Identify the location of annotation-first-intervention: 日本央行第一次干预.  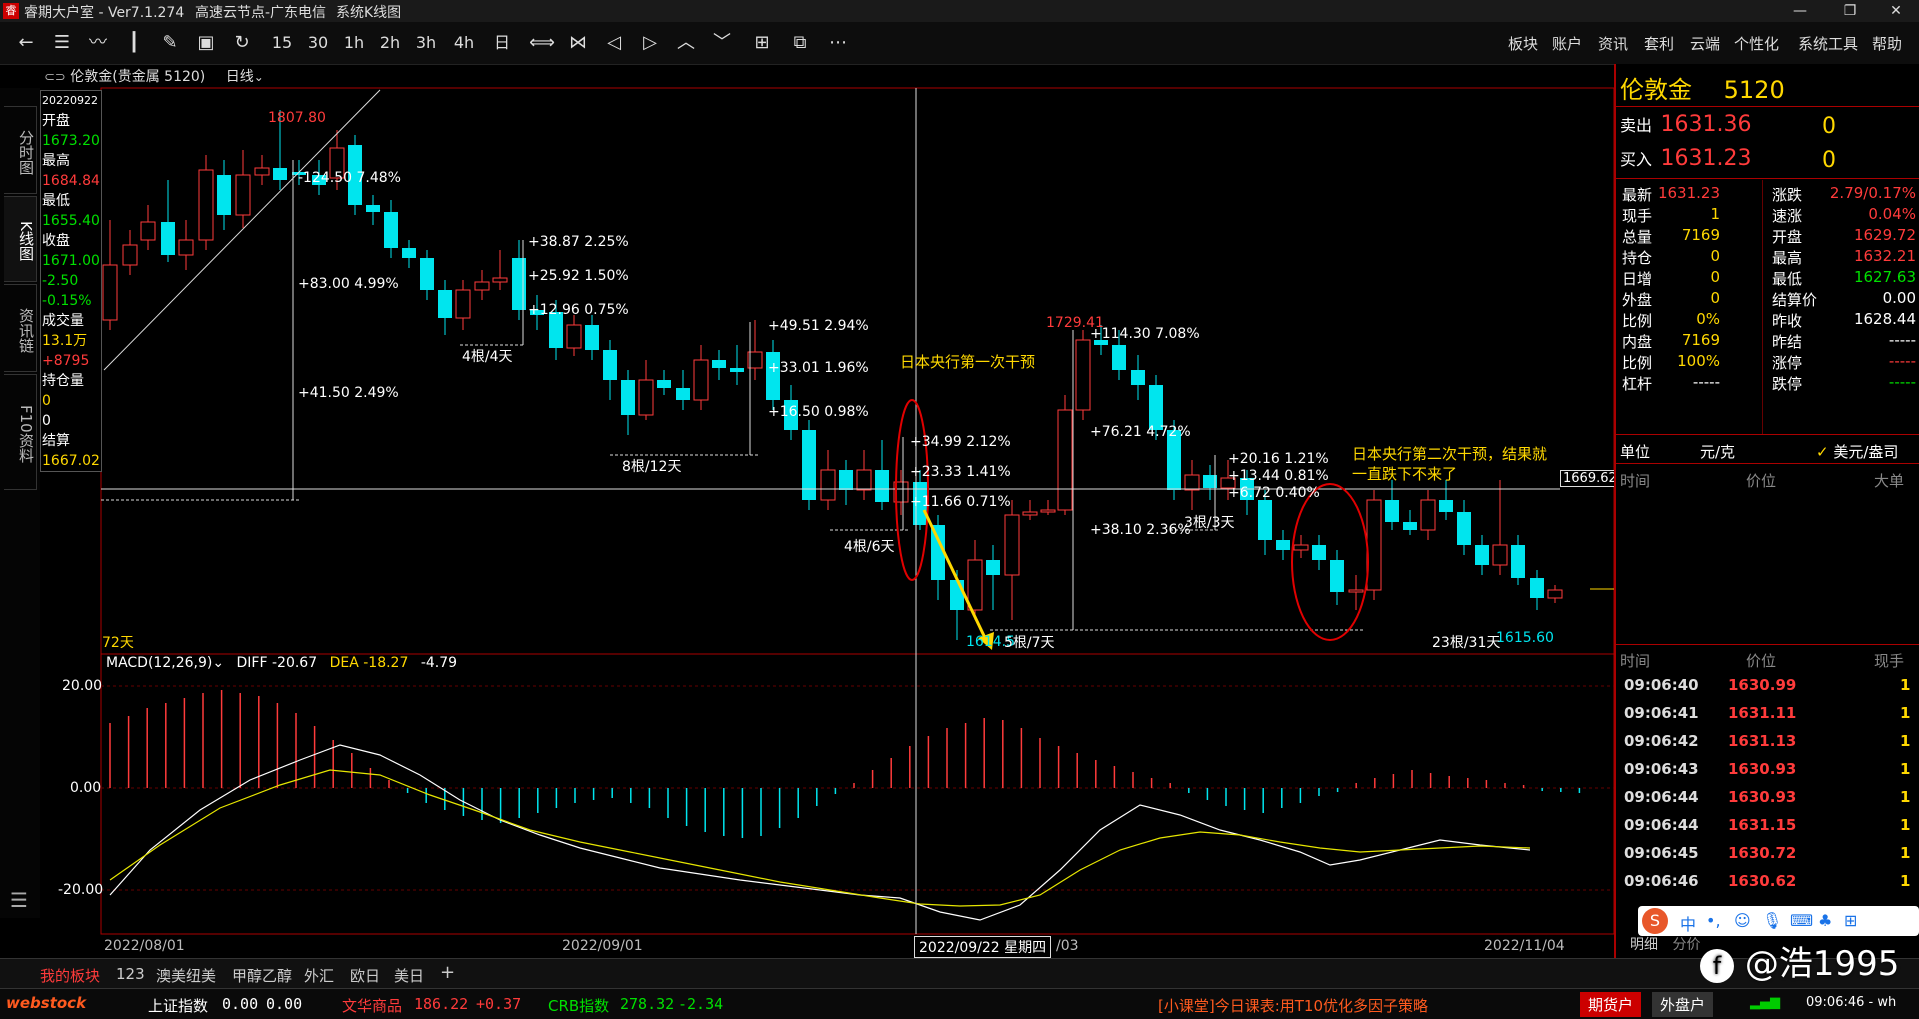
(968, 362).